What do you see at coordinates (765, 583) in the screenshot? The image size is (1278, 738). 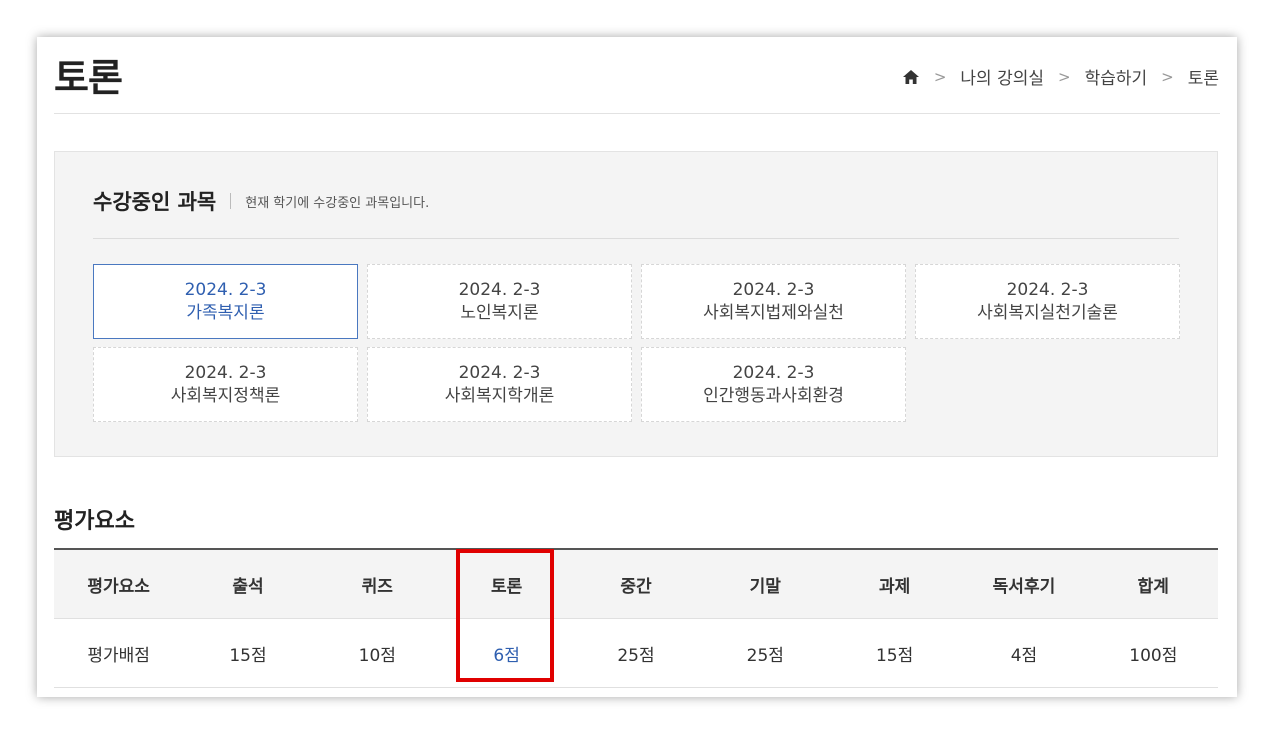 I see `header-cell: 기말` at bounding box center [765, 583].